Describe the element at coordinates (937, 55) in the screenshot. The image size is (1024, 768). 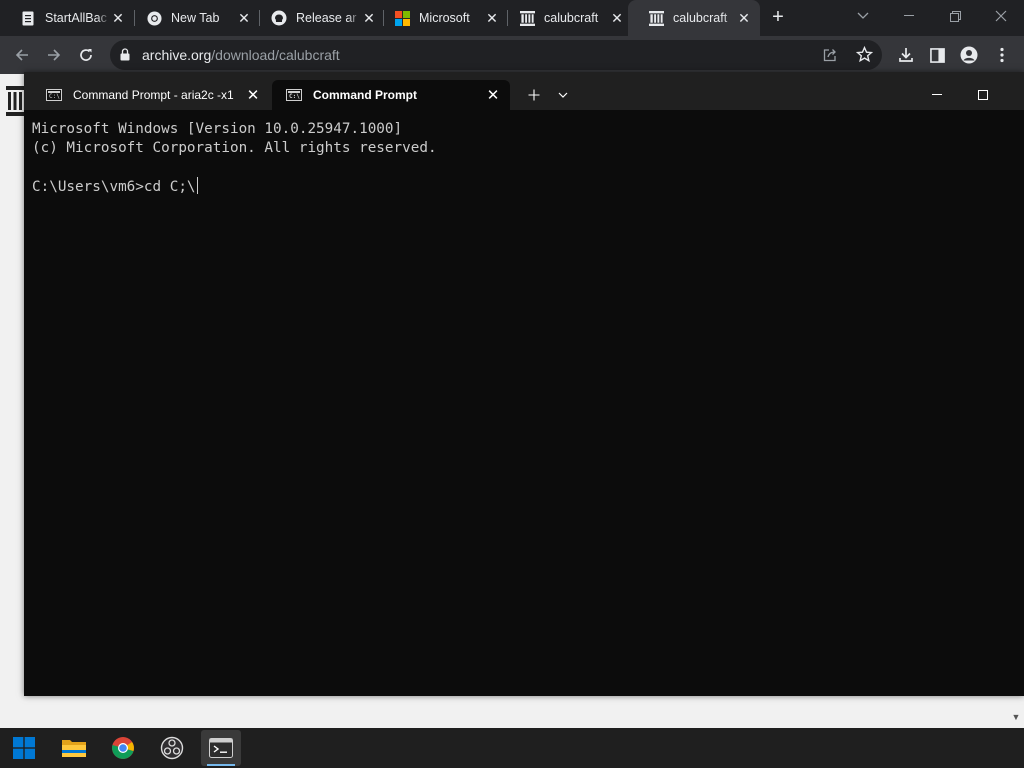
I see `side-panel-icon` at that location.